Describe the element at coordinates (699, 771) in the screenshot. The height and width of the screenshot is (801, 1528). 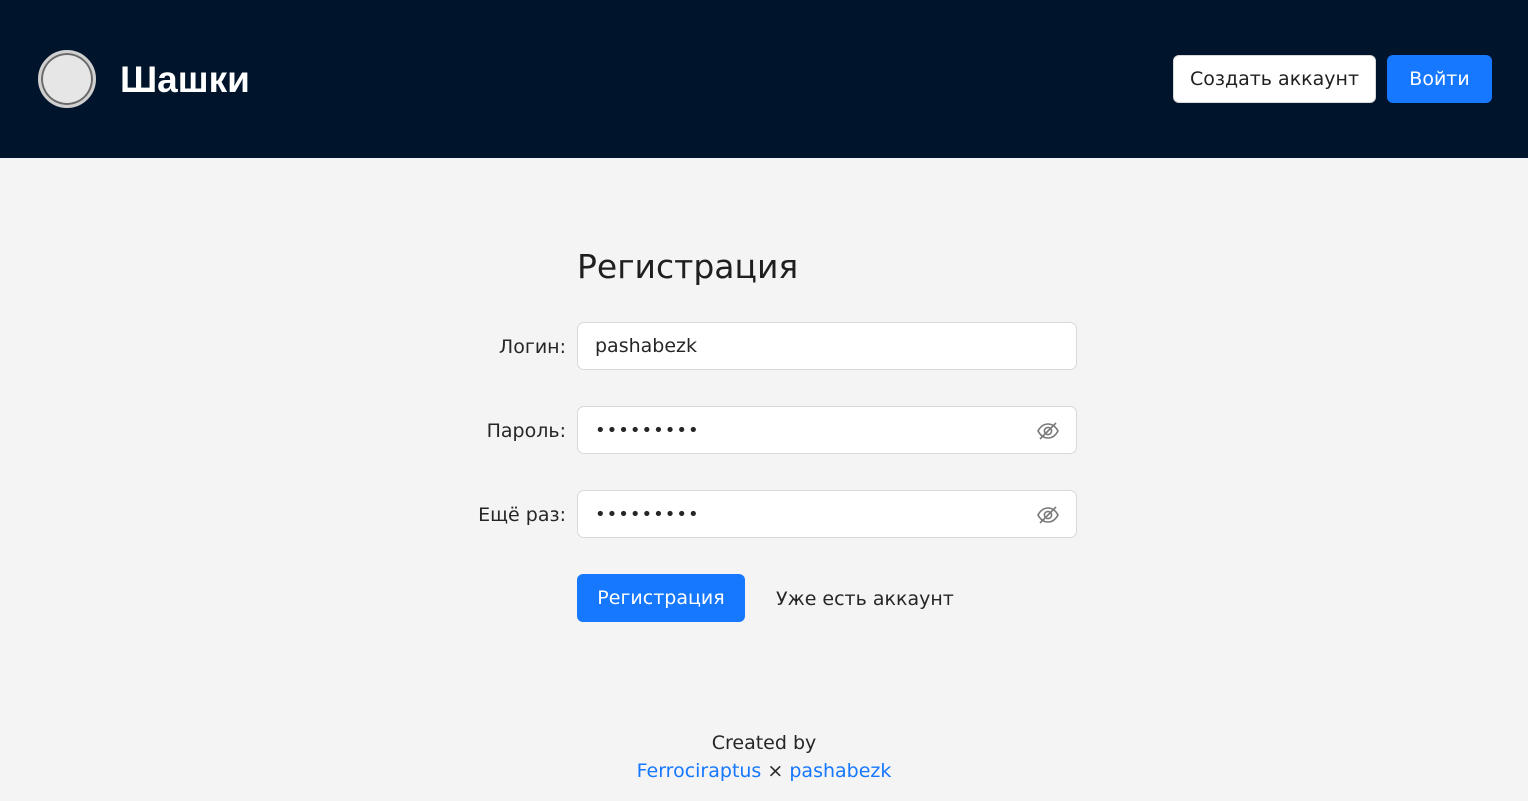
I see `author-link-ferrociraptus: Ferrociraptus` at that location.